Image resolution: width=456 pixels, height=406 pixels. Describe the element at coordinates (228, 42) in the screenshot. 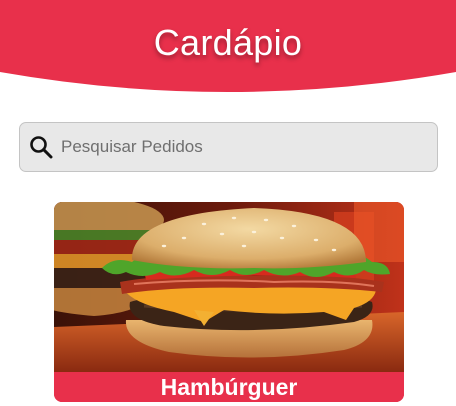

I see `page-title: Cardápio` at that location.